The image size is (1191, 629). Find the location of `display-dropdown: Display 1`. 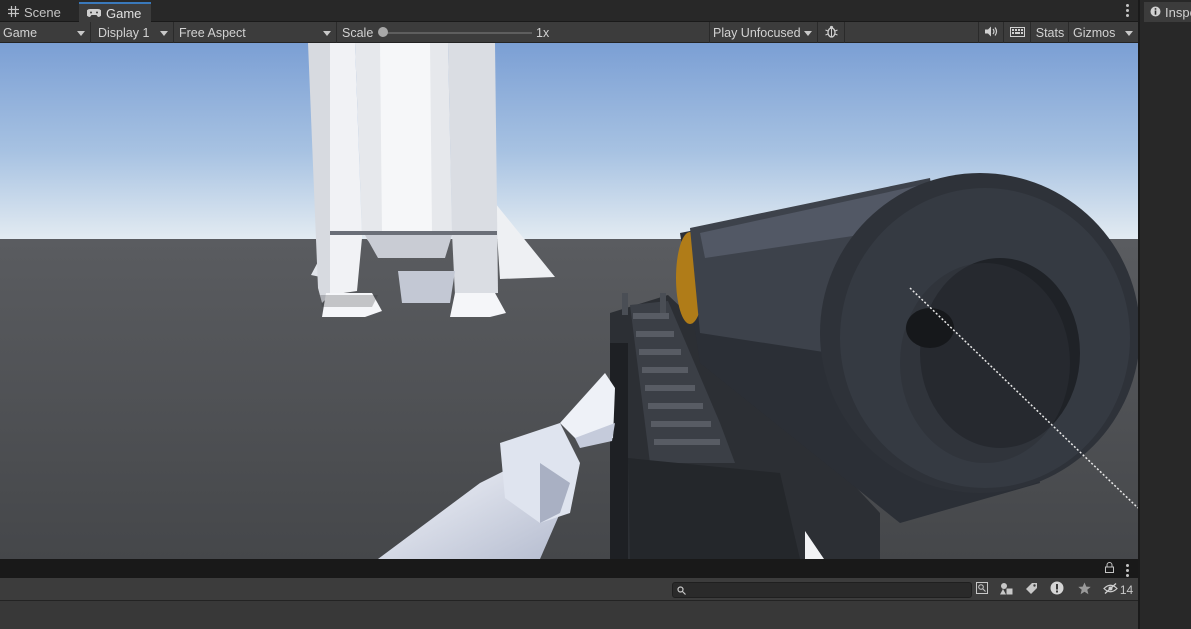

display-dropdown: Display 1 is located at coordinates (133, 32).